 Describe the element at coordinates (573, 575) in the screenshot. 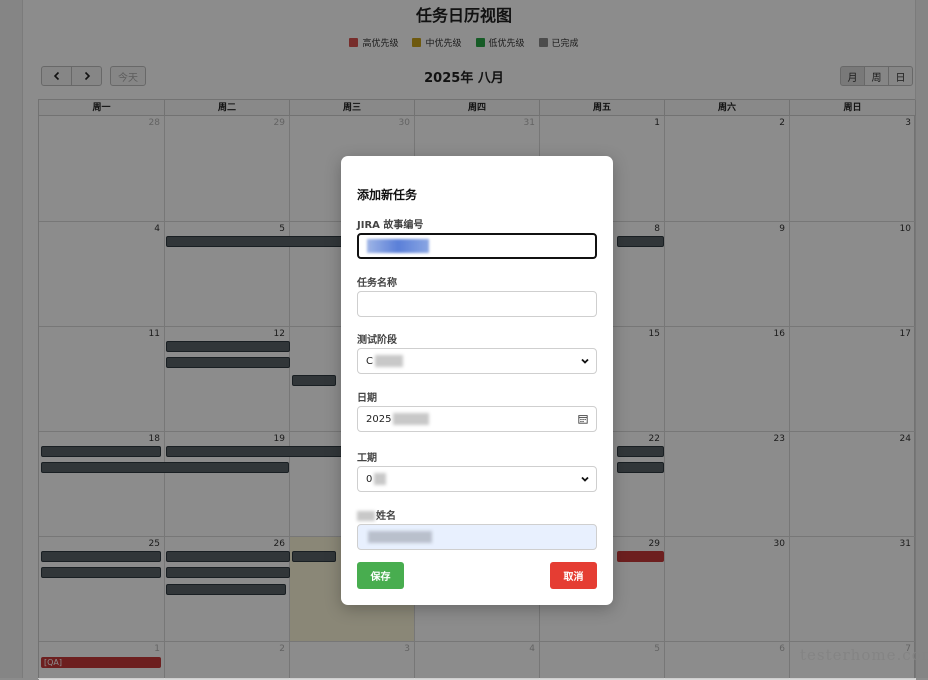

I see `cancel-button: 取消` at that location.